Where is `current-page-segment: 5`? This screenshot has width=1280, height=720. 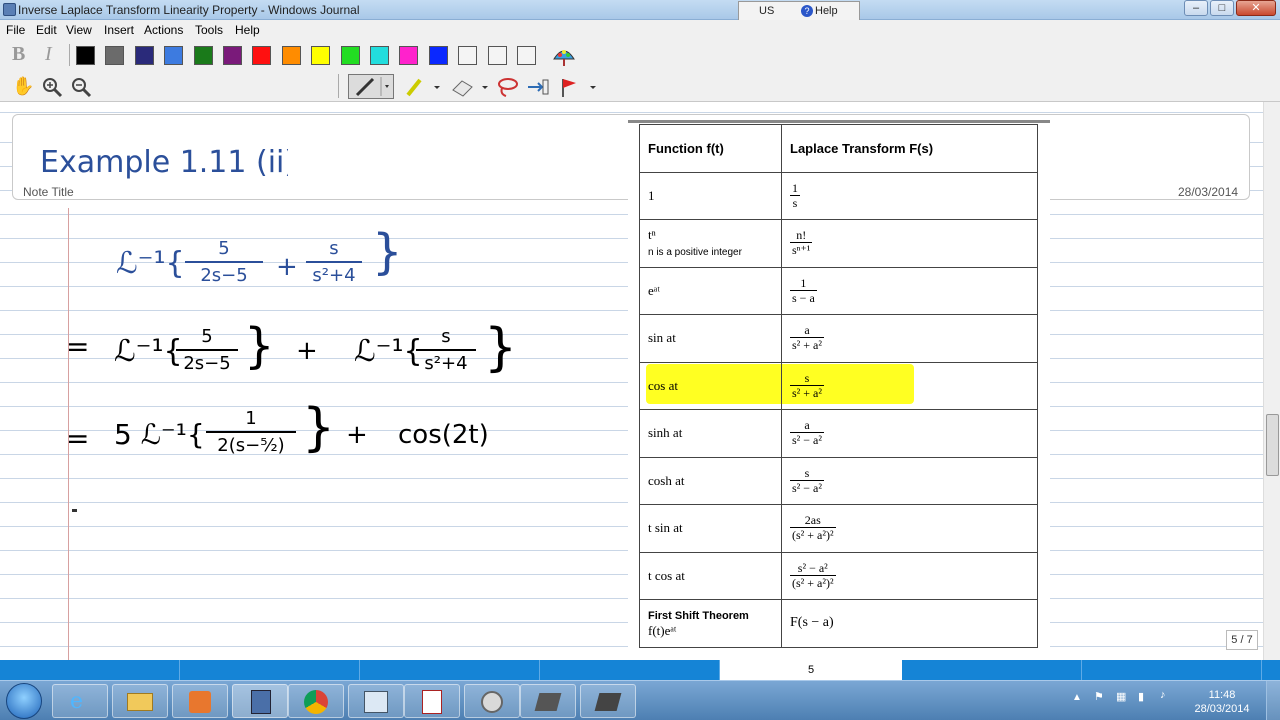
current-page-segment: 5 is located at coordinates (811, 670).